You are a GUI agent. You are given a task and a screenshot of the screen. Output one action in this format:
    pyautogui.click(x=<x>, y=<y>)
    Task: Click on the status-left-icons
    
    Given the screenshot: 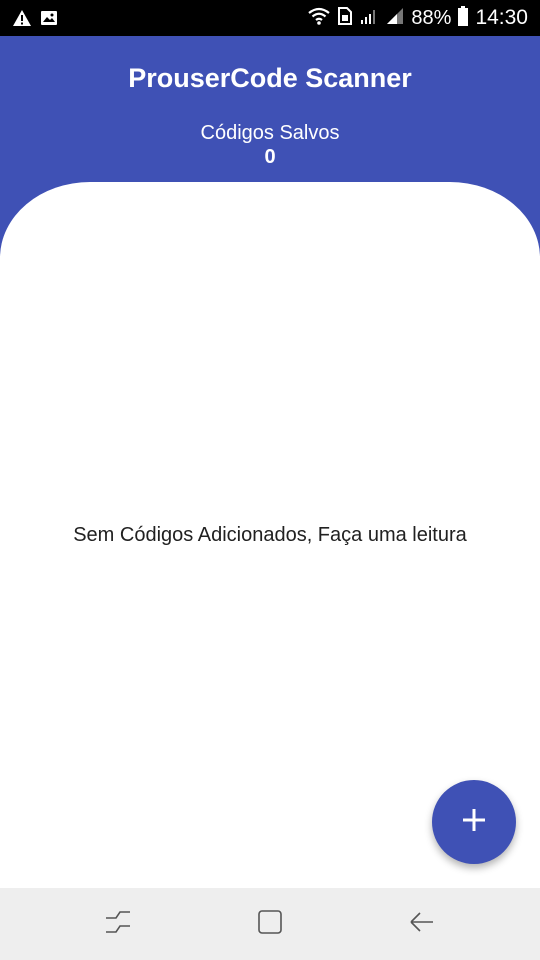 What is the action you would take?
    pyautogui.click(x=35, y=20)
    